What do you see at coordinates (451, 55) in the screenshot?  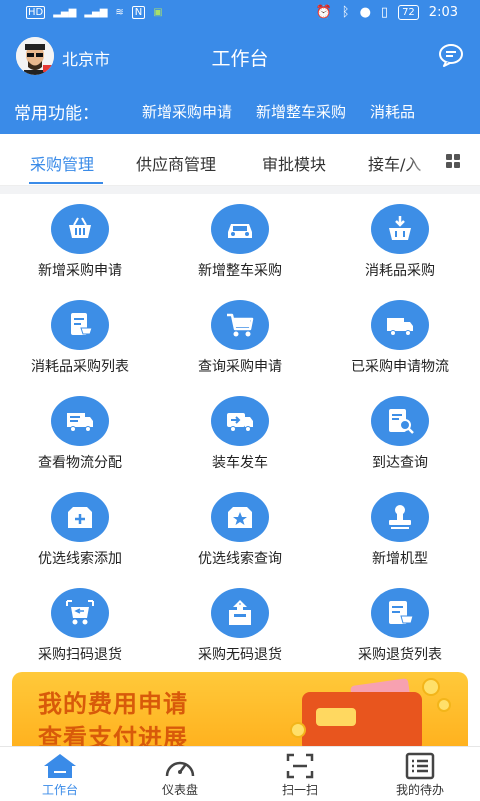 I see `message-icon` at bounding box center [451, 55].